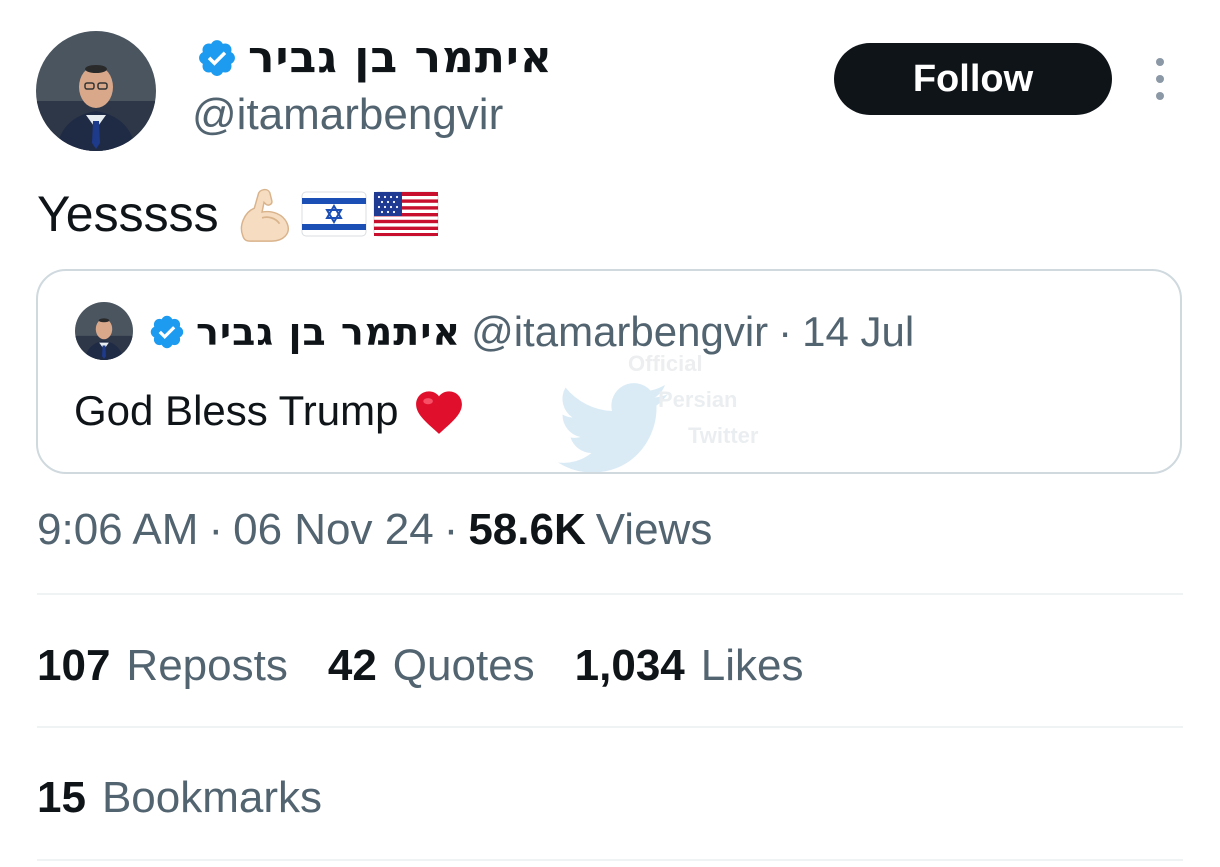 This screenshot has width=1220, height=867. I want to click on quote-author-avatar, so click(104, 331).